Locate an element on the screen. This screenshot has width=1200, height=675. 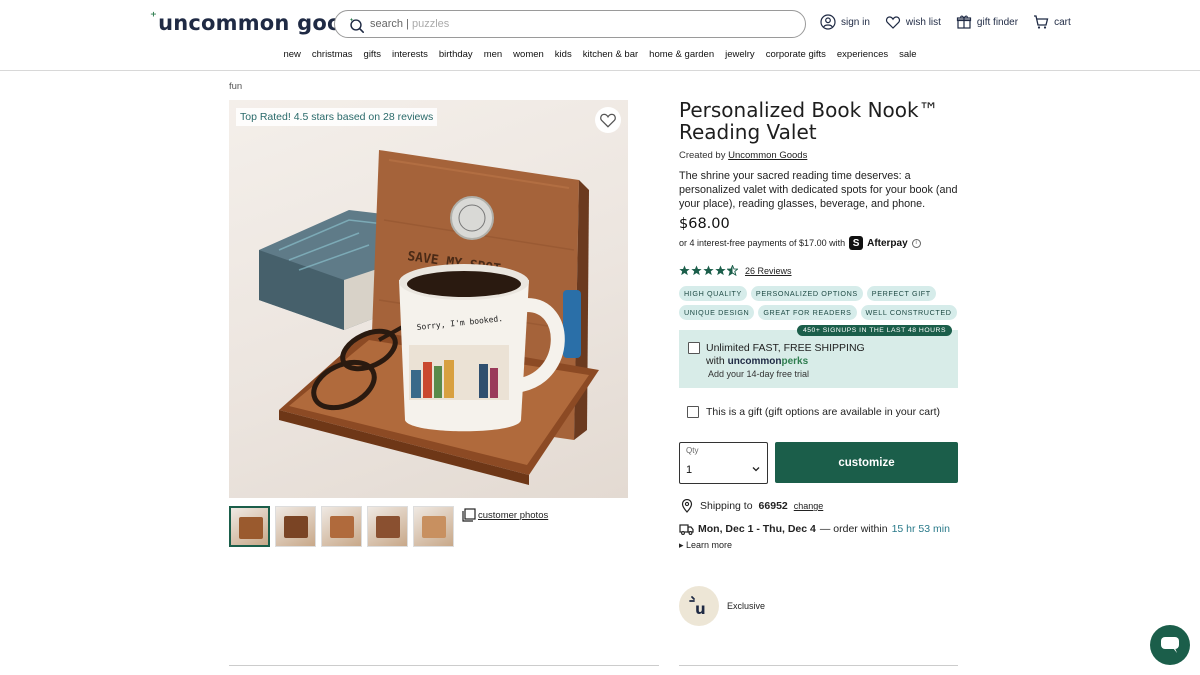
chat-icon is located at coordinates (1170, 645).